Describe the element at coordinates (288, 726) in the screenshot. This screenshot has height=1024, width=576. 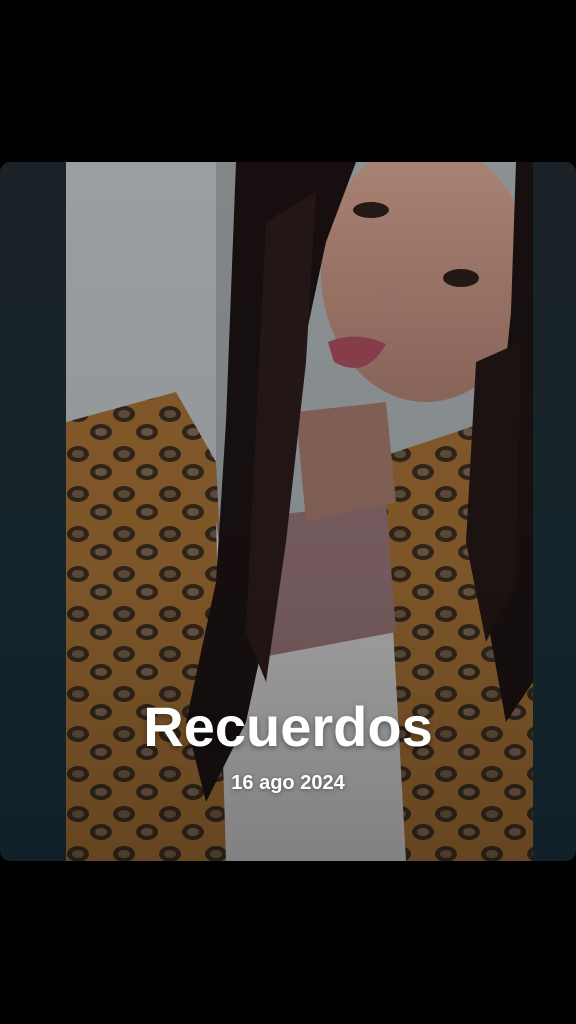
I see `memory-title: Recuerdos` at that location.